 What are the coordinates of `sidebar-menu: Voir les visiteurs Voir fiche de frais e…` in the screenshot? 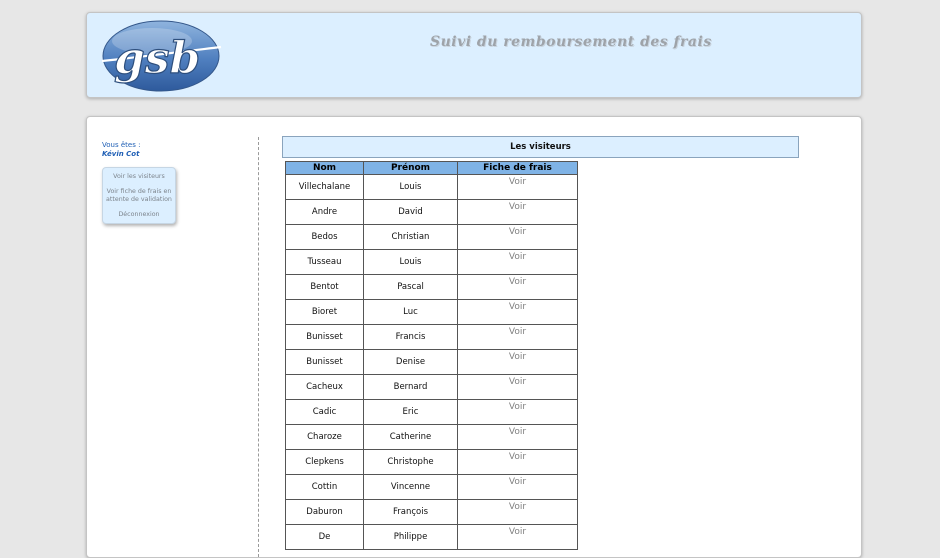 It's located at (139, 195).